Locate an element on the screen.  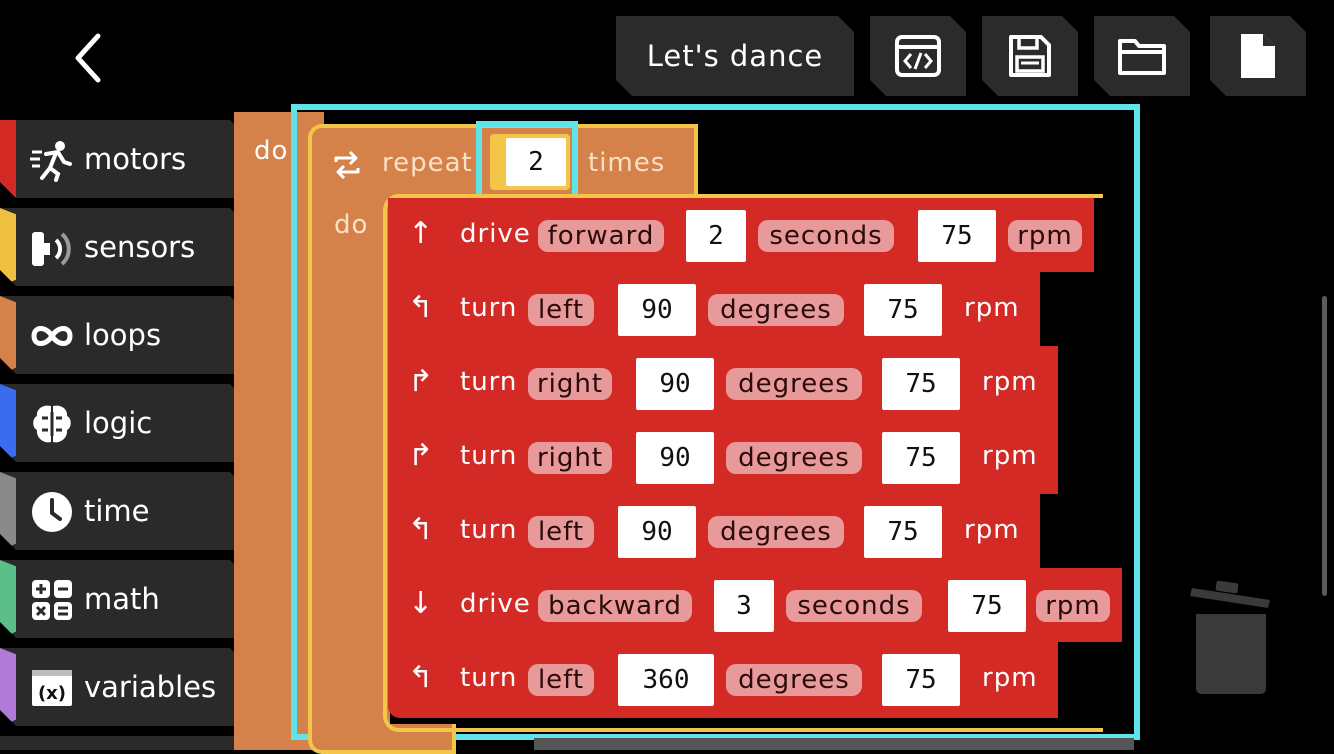
angle-input: 360 is located at coordinates (666, 680).